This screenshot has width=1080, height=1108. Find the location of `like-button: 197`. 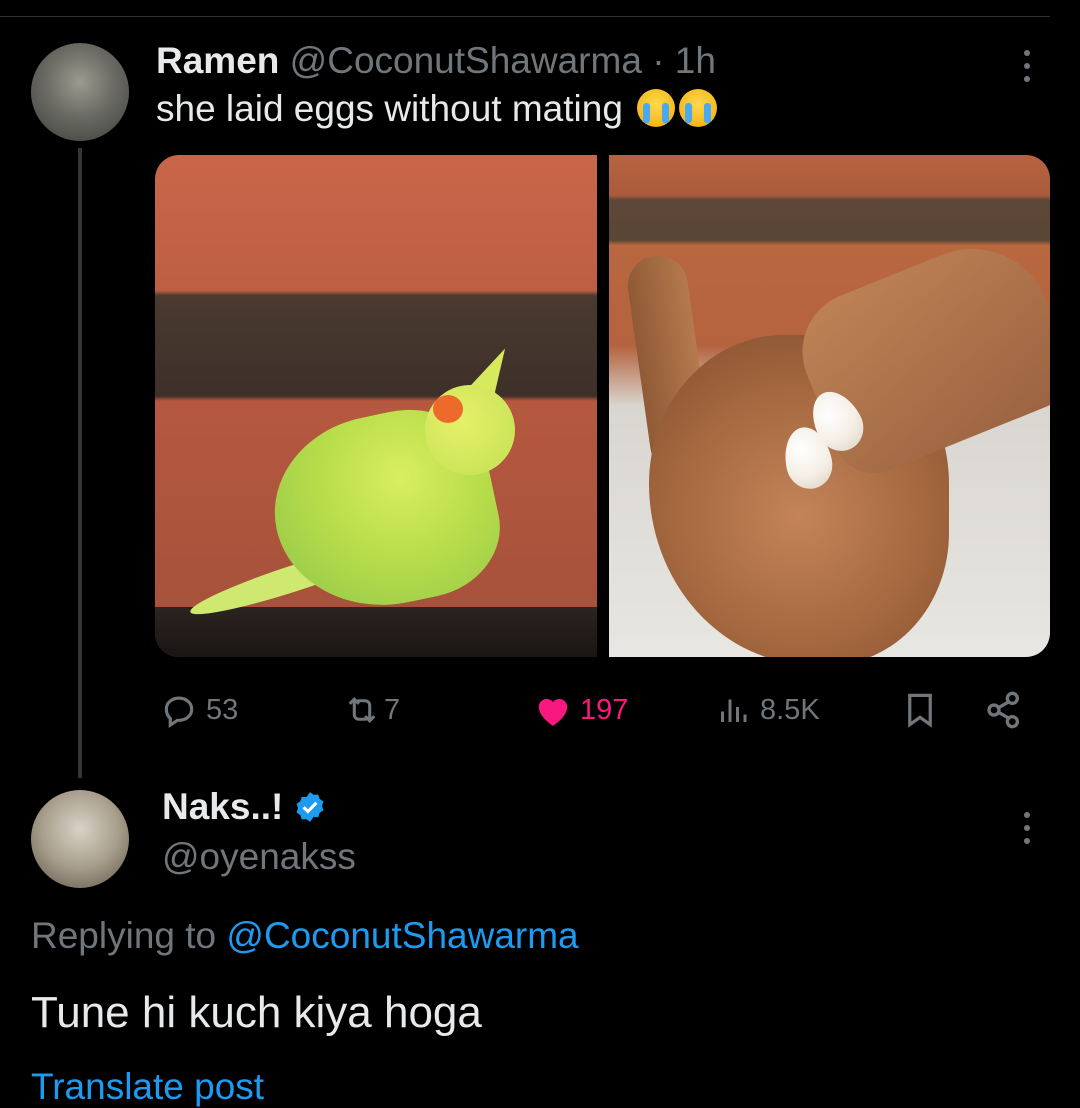

like-button: 197 is located at coordinates (581, 710).